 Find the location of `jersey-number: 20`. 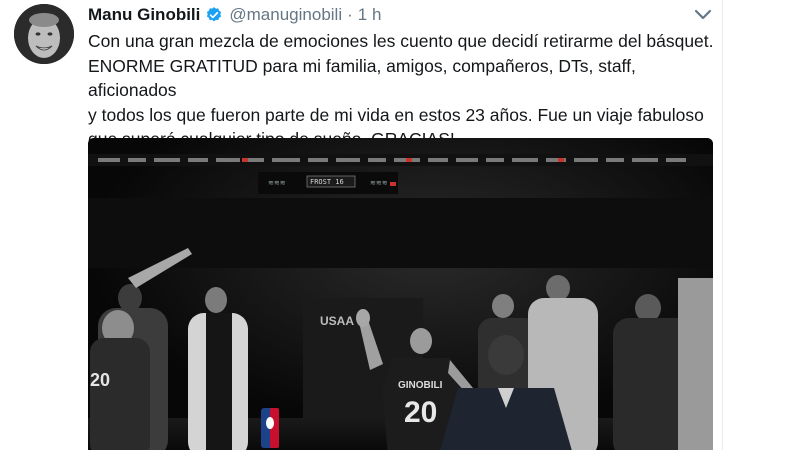

jersey-number: 20 is located at coordinates (420, 412).